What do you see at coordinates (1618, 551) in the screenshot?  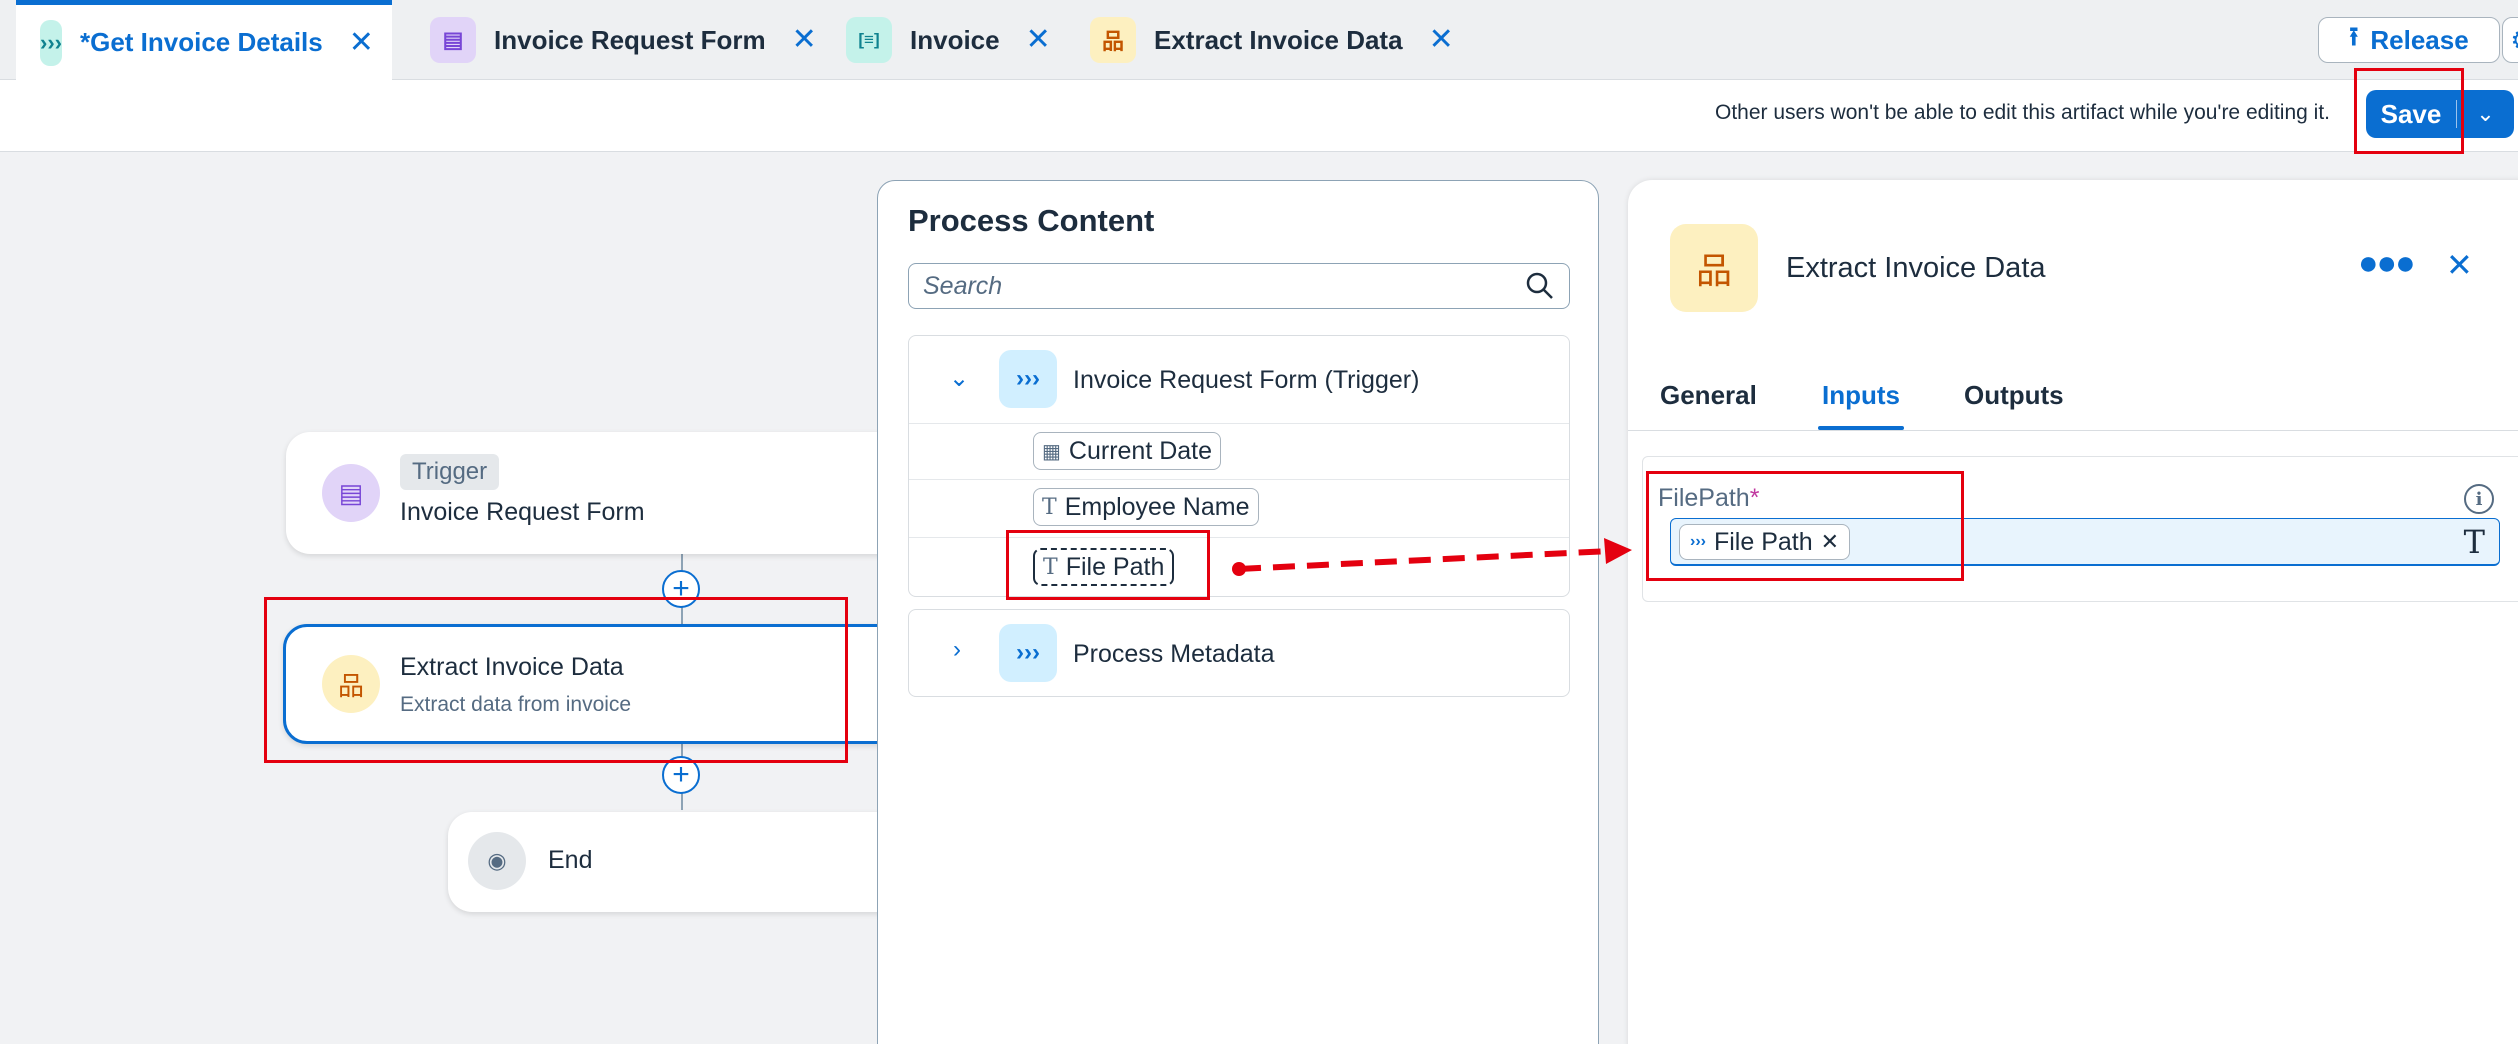 I see `arrow-head` at bounding box center [1618, 551].